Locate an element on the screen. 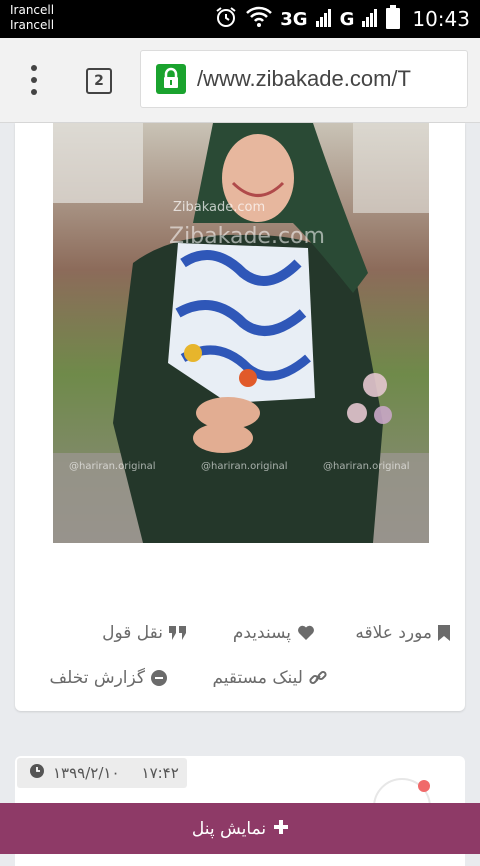 The width and height of the screenshot is (480, 866). address-bar: /www.zibakade.com/T is located at coordinates (304, 79).